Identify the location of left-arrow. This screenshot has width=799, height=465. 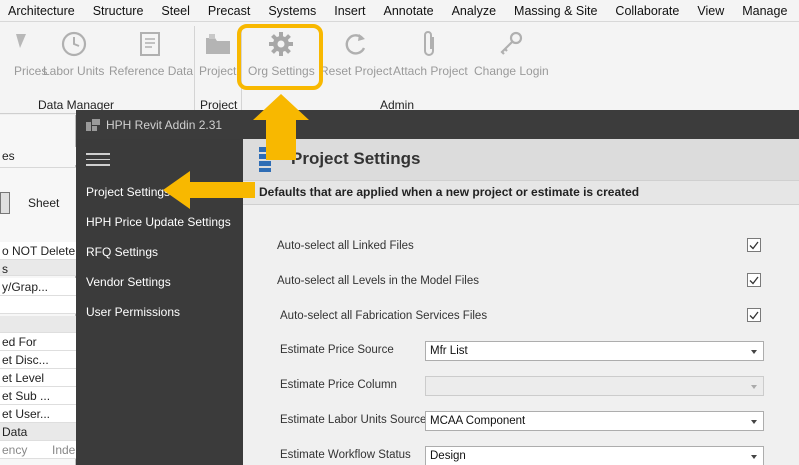
(209, 190).